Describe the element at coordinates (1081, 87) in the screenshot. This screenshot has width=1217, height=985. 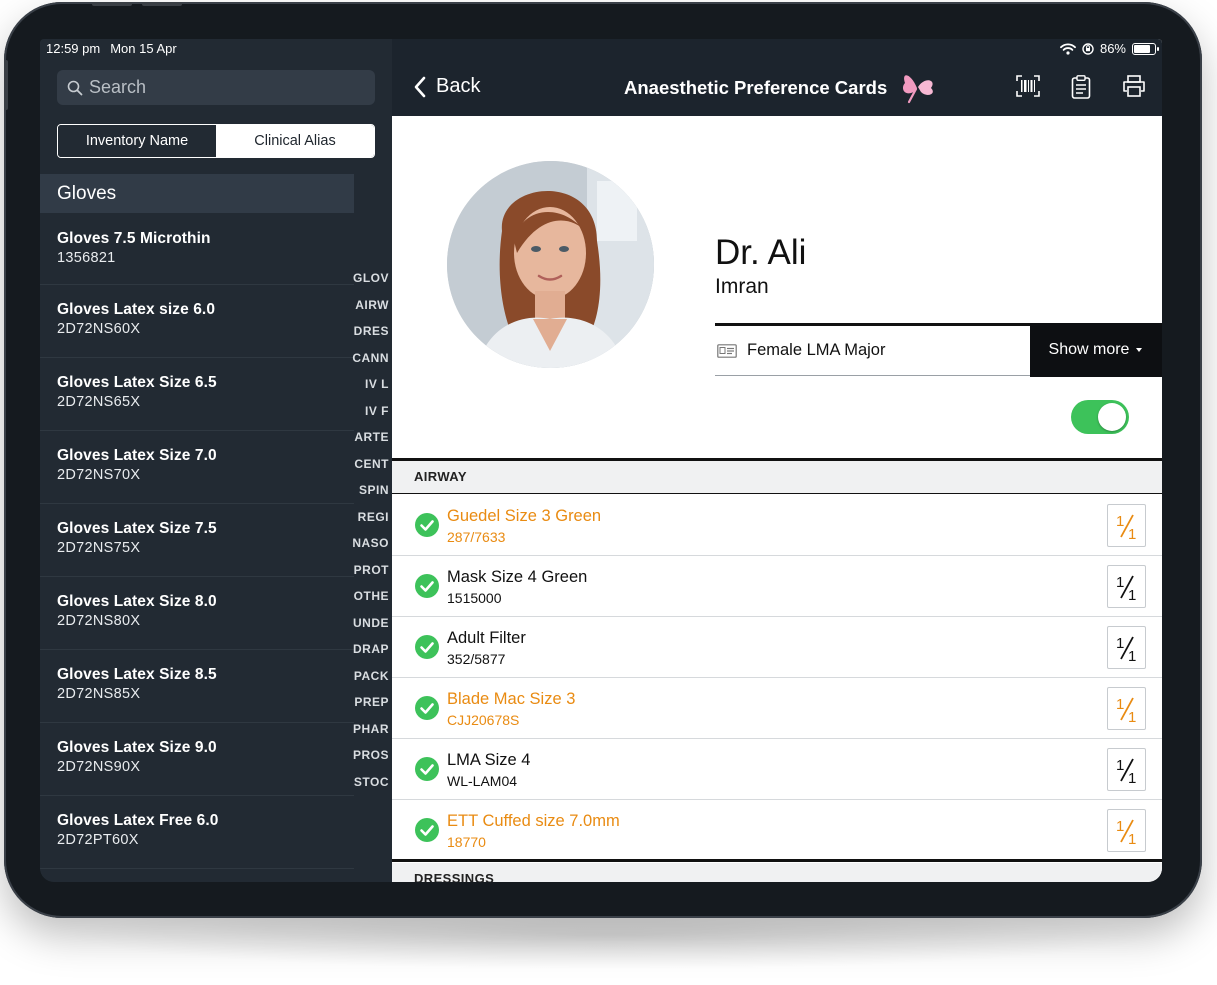
I see `clipboard-icon` at that location.